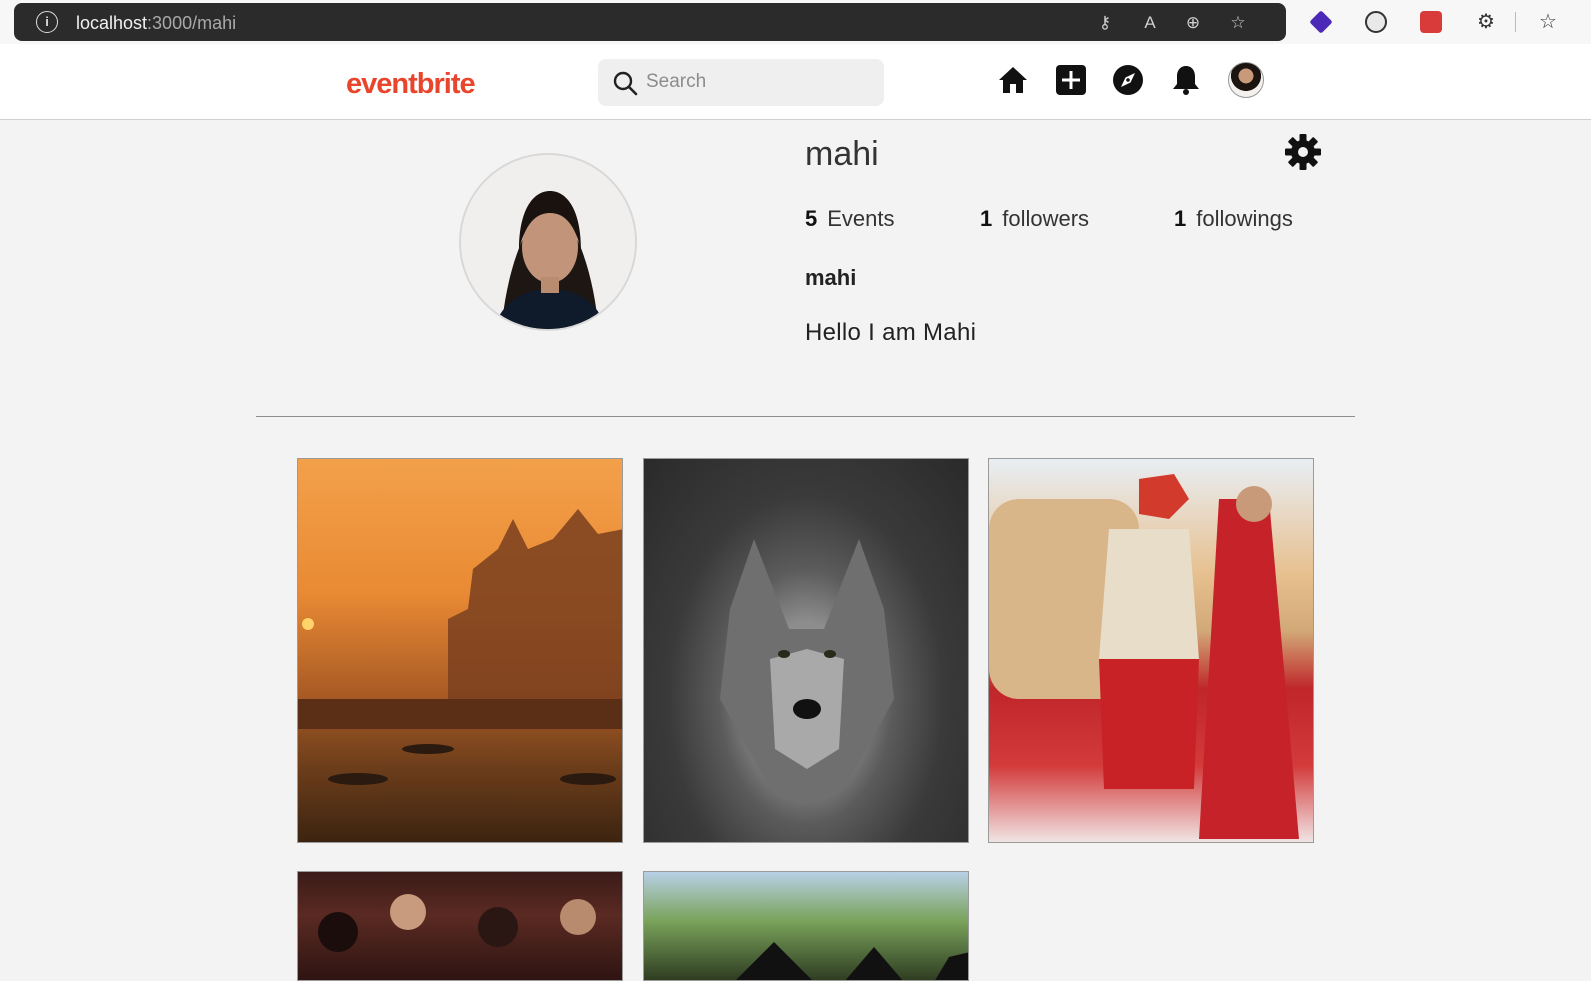 The image size is (1591, 981). What do you see at coordinates (548, 242) in the screenshot?
I see `profile-avatar` at bounding box center [548, 242].